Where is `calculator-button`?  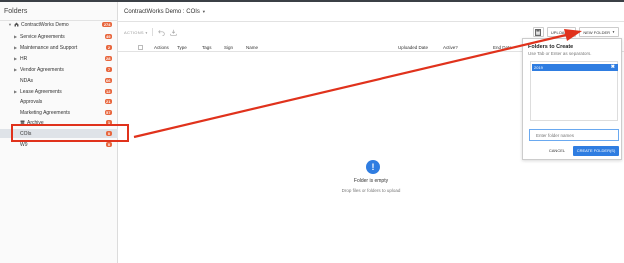 calculator-button is located at coordinates (538, 32).